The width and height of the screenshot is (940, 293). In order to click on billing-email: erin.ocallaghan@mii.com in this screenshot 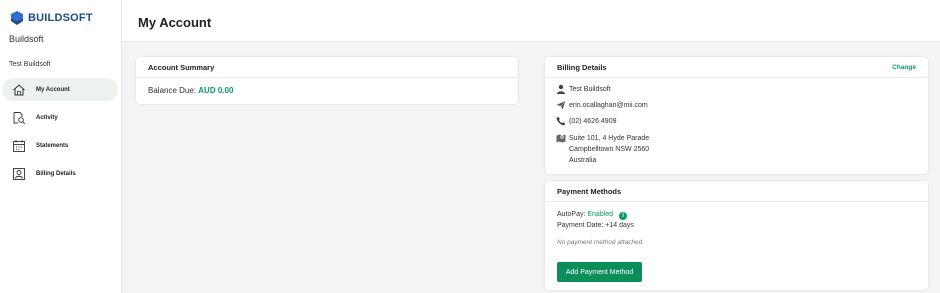, I will do `click(608, 105)`.